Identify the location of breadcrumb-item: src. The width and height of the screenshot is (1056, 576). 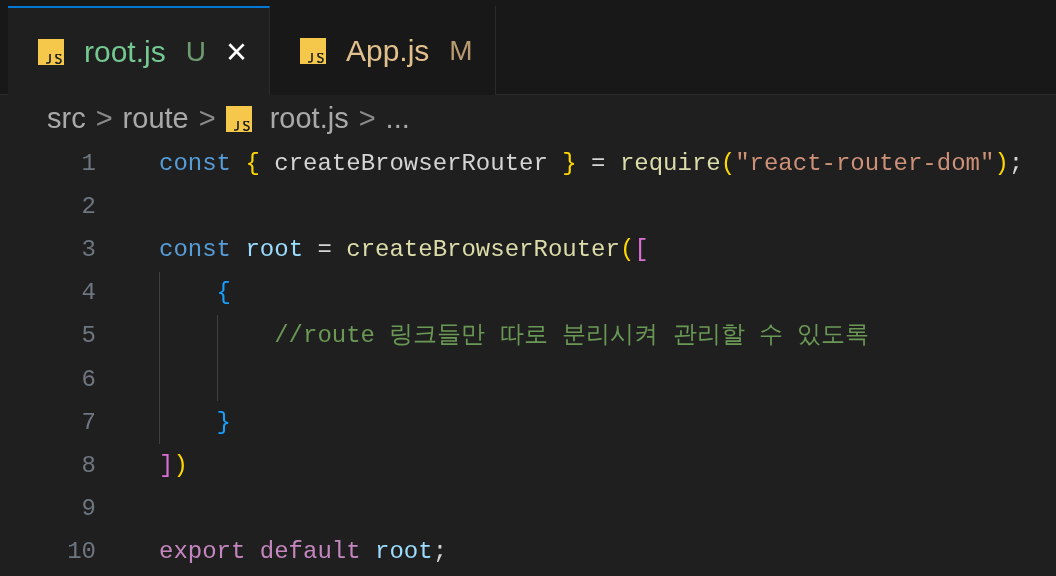
(66, 119).